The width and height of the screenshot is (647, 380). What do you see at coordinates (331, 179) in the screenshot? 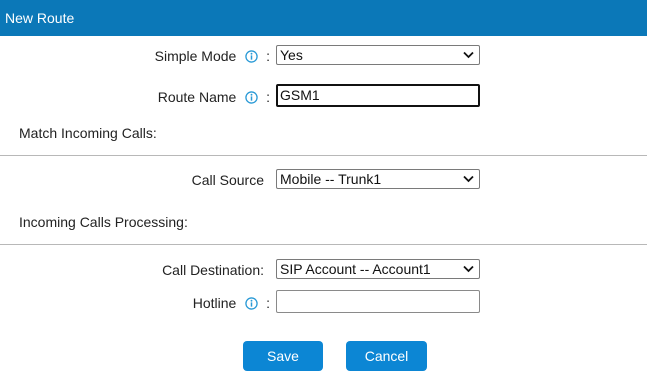
I see `call-source-value: Mobile -- Trunk1` at bounding box center [331, 179].